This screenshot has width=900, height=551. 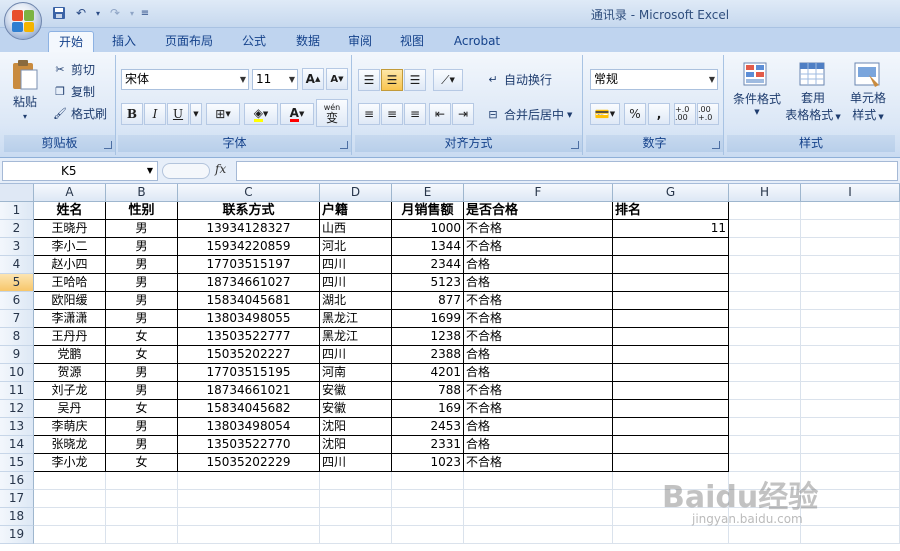 What do you see at coordinates (196, 114) in the screenshot?
I see `underline-dropdown-icon: ▼` at bounding box center [196, 114].